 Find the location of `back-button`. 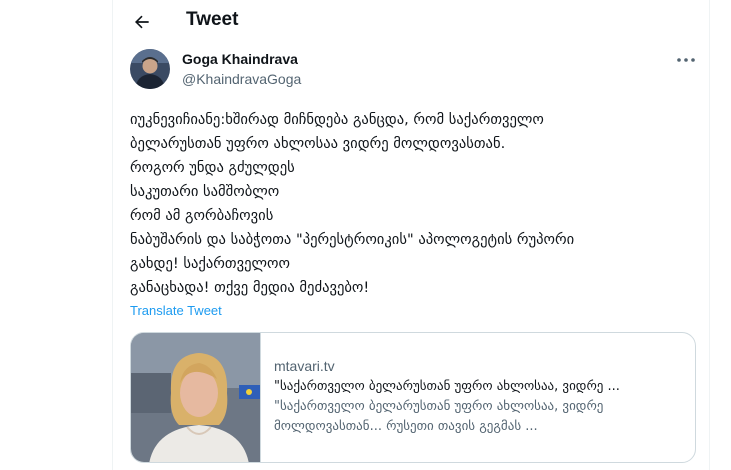

back-button is located at coordinates (142, 22).